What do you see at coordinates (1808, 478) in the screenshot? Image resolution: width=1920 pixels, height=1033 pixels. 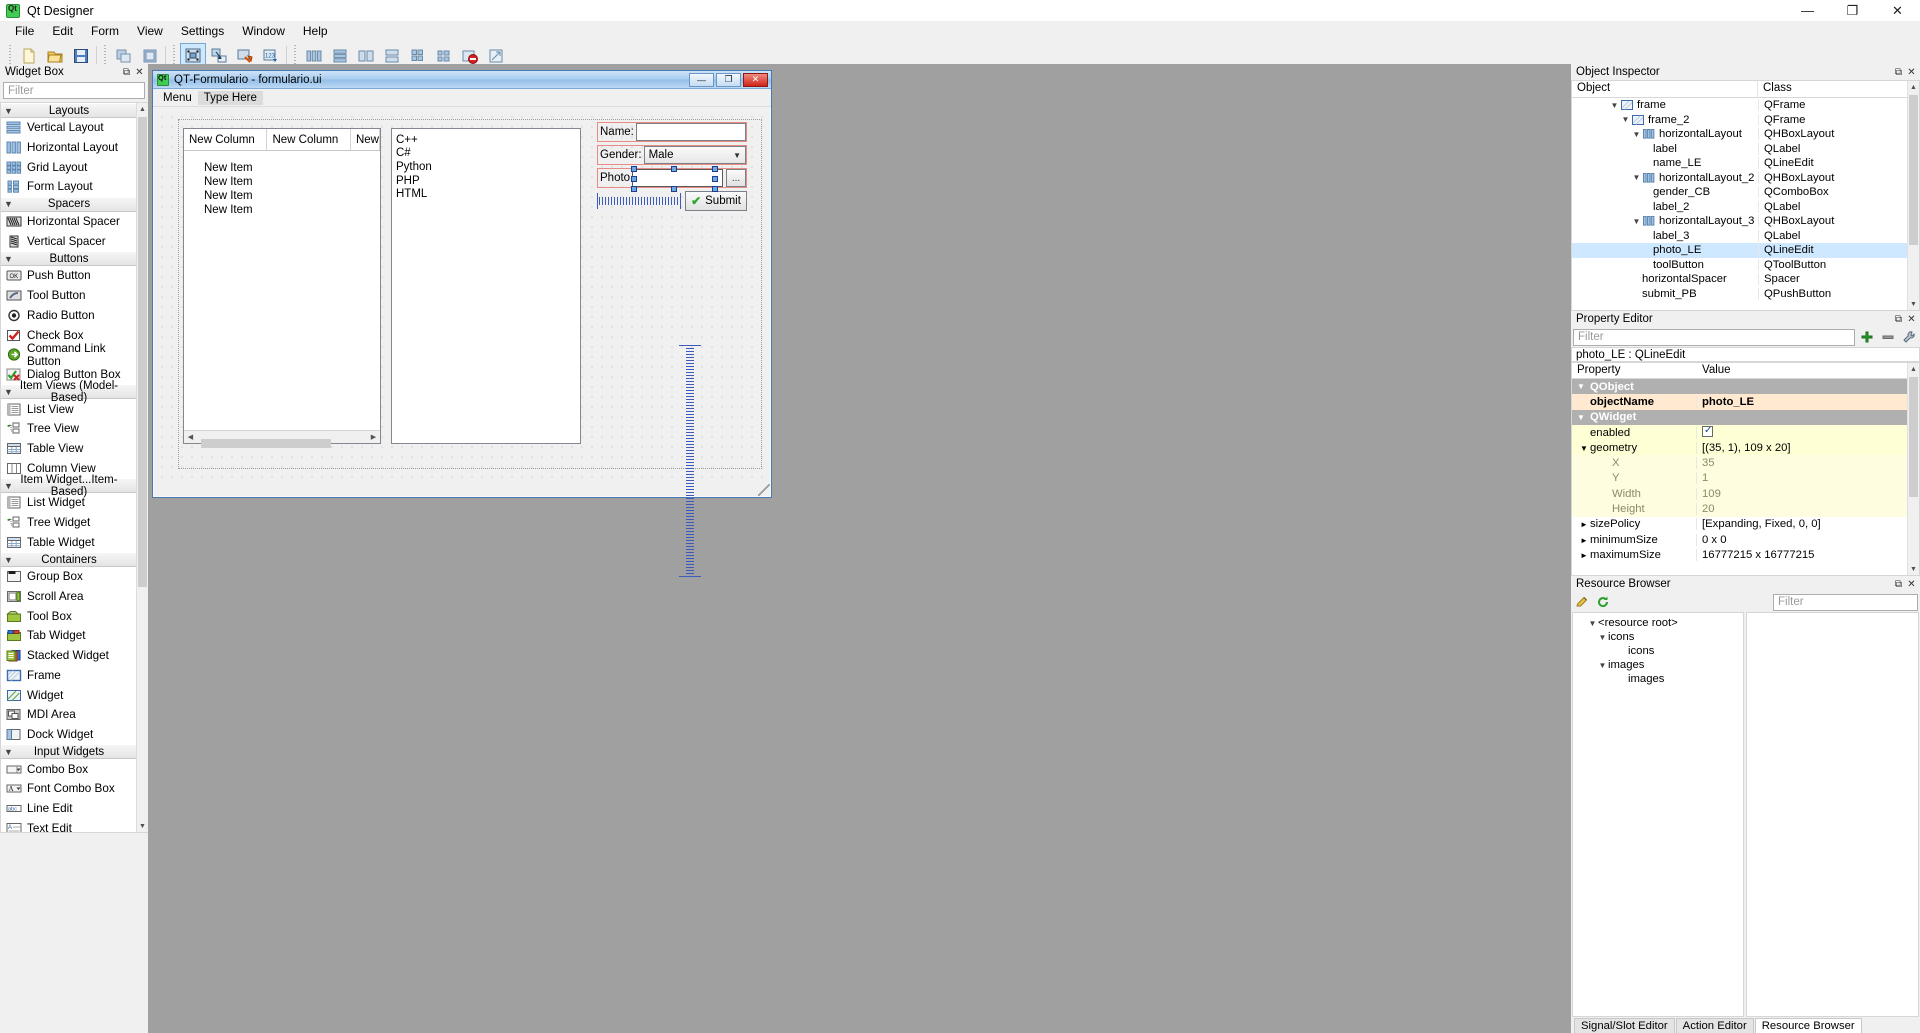 I see `property-value: 1` at bounding box center [1808, 478].